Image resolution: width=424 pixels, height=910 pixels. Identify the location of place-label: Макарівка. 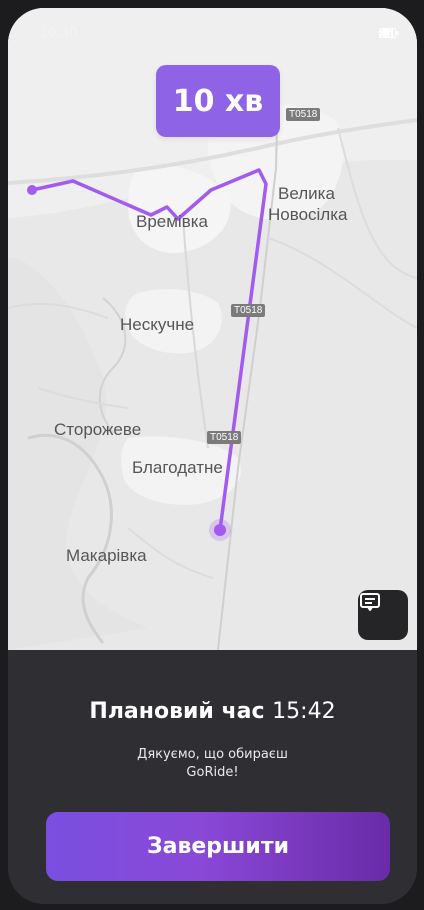
(106, 555).